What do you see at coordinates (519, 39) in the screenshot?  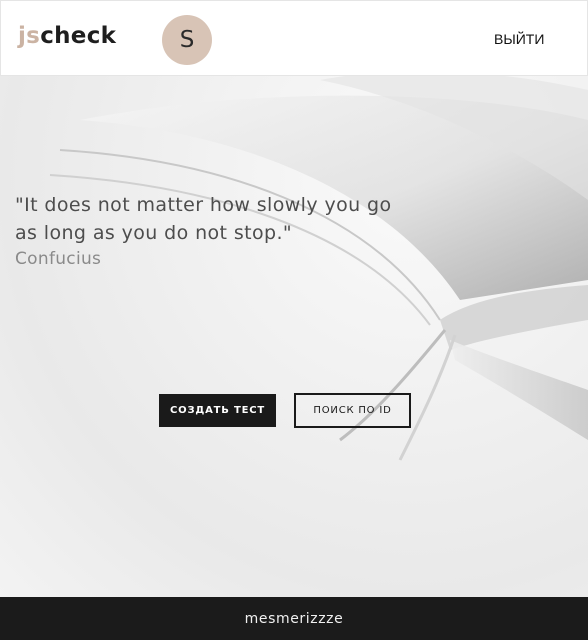 I see `logout-link: ВЫЙТИ` at bounding box center [519, 39].